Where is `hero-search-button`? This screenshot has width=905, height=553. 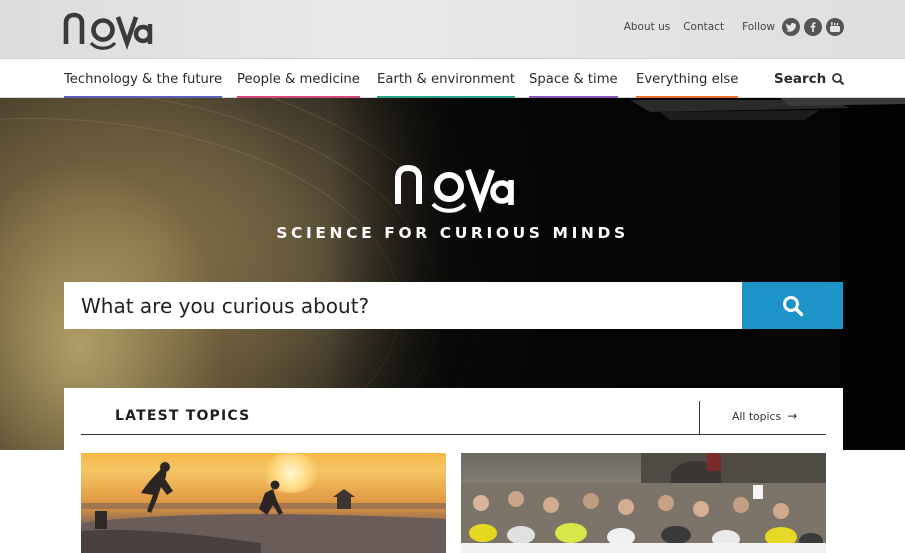 hero-search-button is located at coordinates (792, 305).